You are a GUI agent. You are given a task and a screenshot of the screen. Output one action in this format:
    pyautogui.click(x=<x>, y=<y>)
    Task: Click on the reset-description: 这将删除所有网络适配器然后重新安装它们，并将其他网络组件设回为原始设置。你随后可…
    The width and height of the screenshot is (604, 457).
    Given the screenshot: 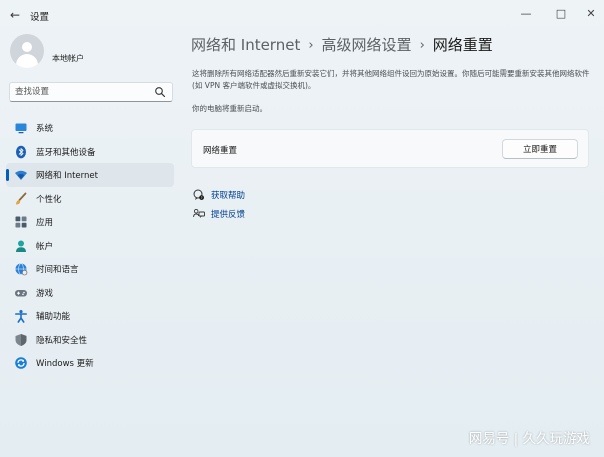 What is the action you would take?
    pyautogui.click(x=391, y=79)
    